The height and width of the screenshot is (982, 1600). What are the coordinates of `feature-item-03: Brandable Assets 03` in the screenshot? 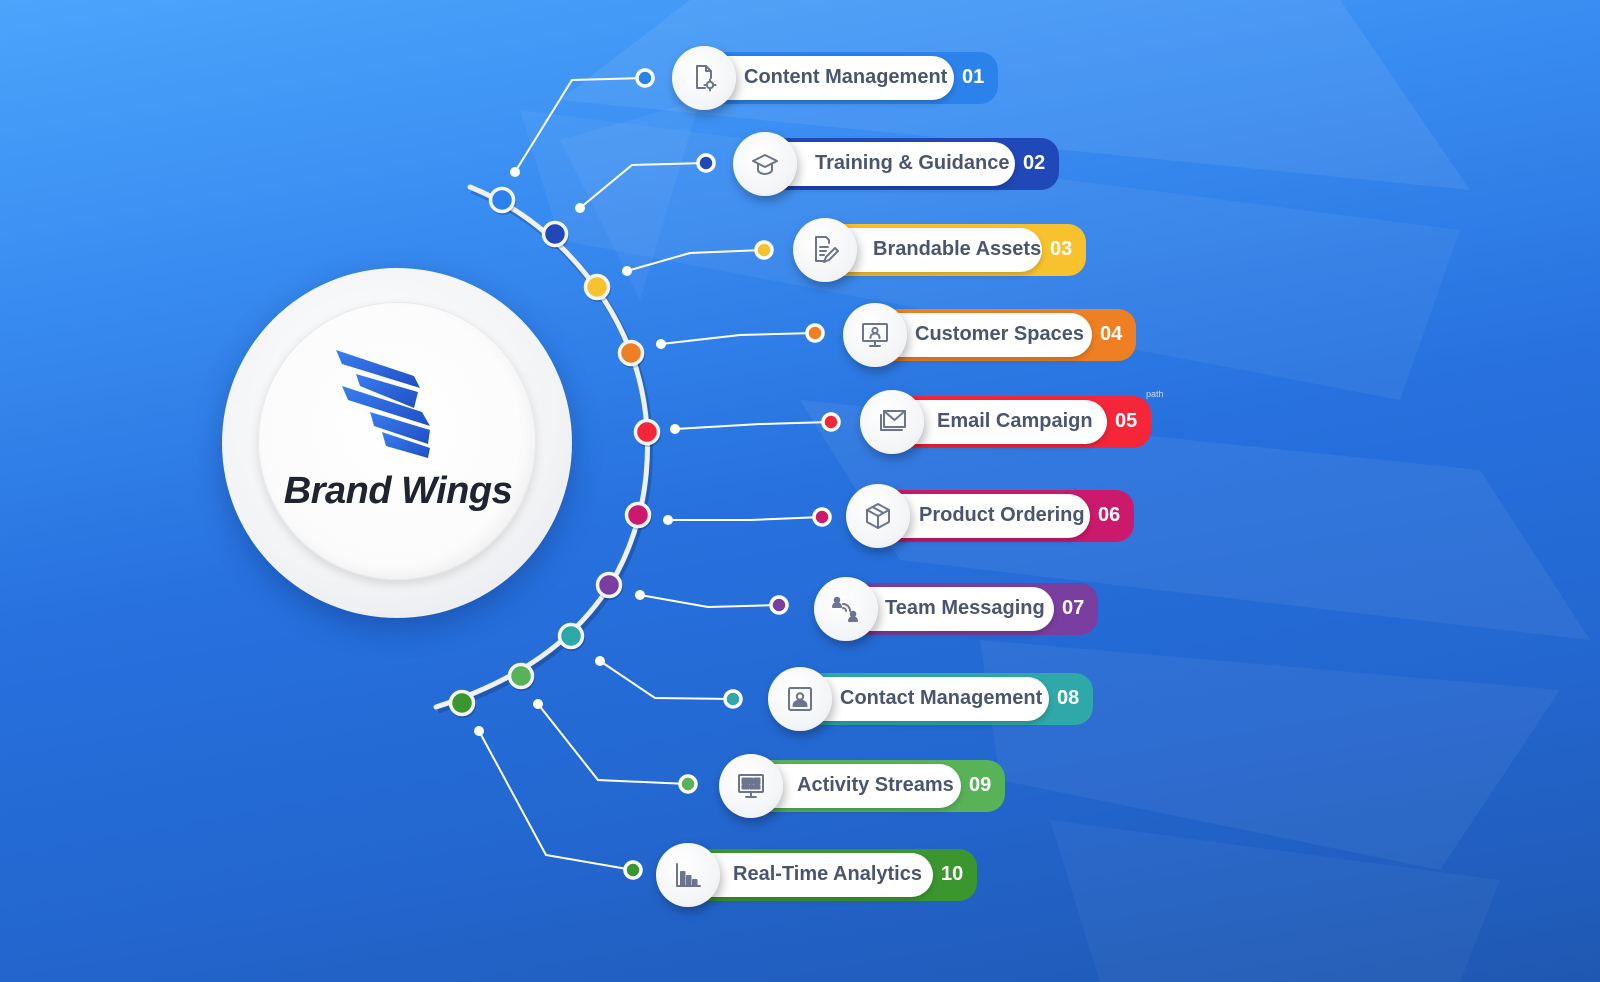 It's located at (939, 250).